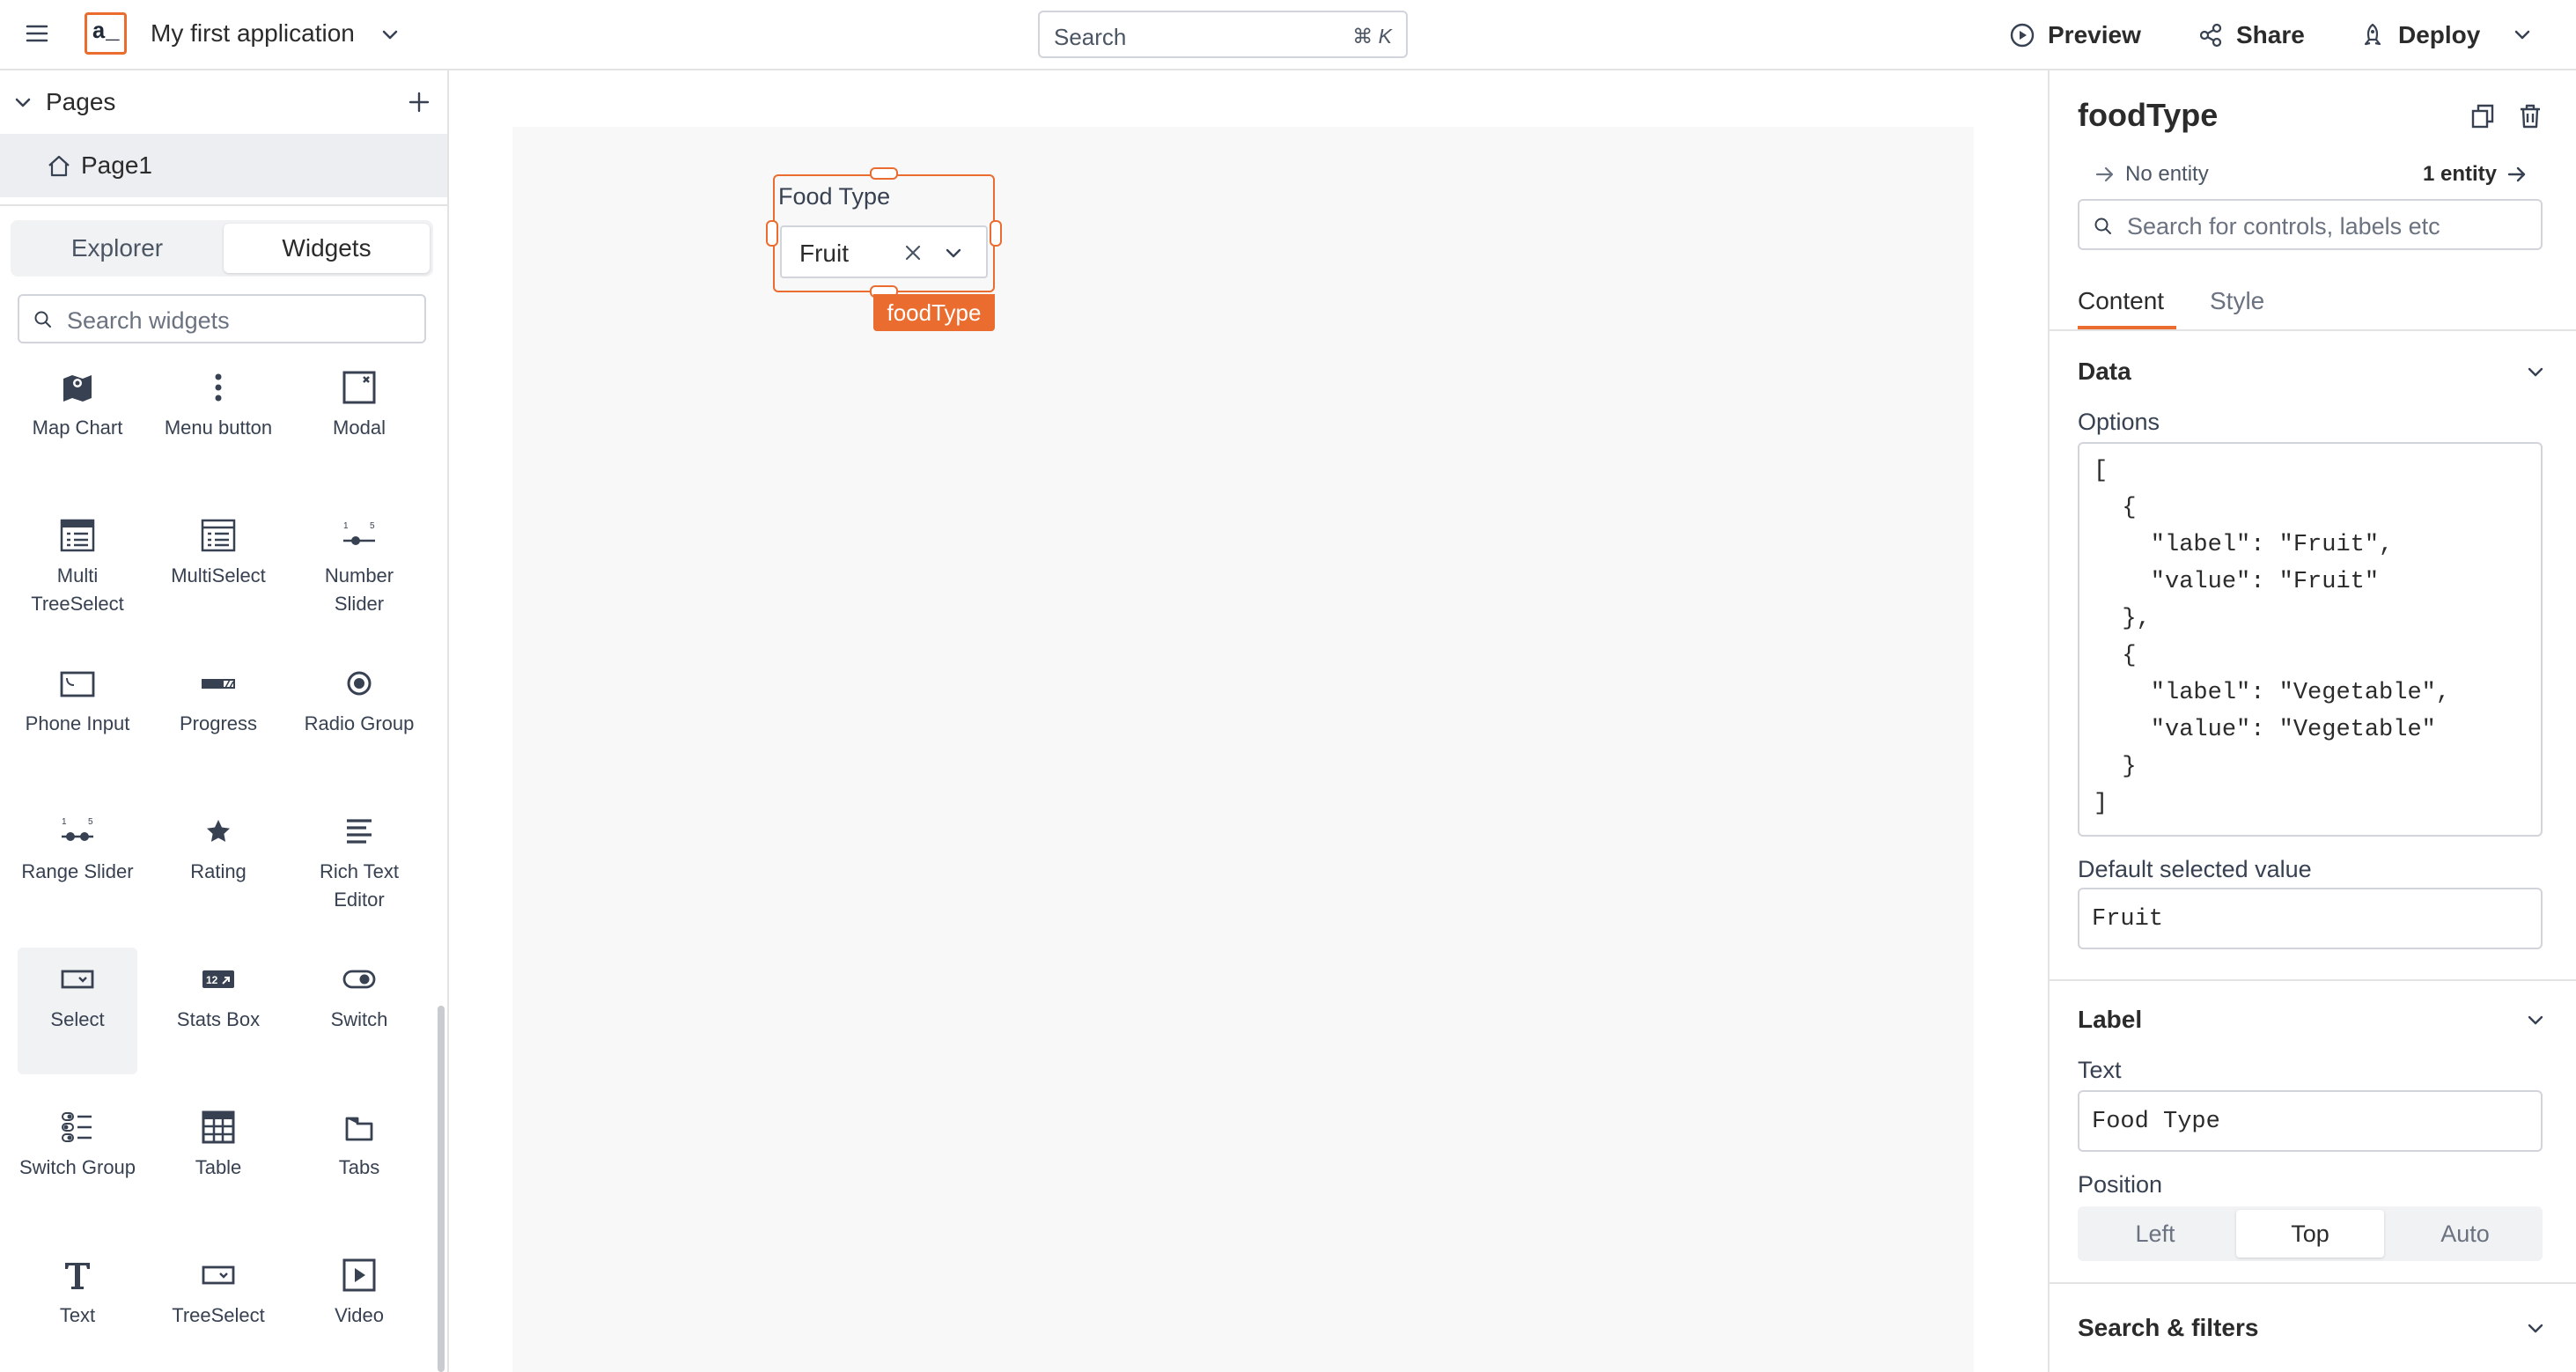 The height and width of the screenshot is (1372, 2576). Describe the element at coordinates (253, 33) in the screenshot. I see `app-name: My first application` at that location.